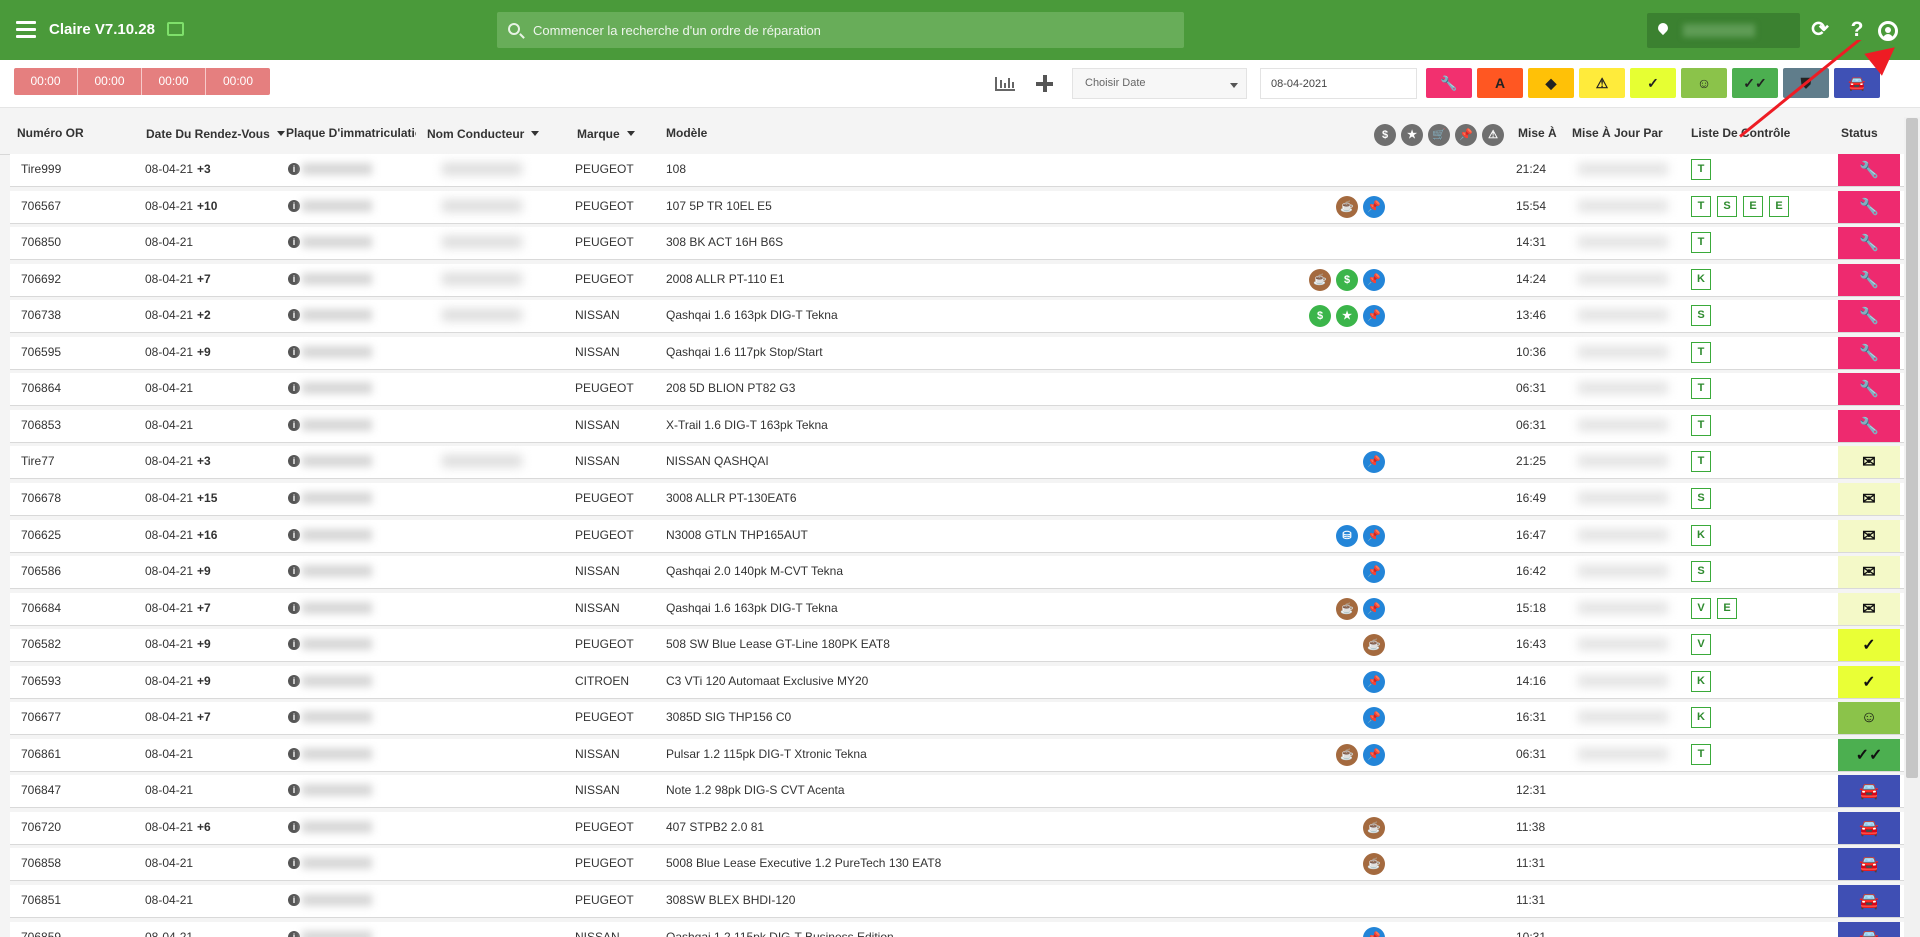  What do you see at coordinates (38, 461) in the screenshot?
I see `repair-order-number: Tire77` at bounding box center [38, 461].